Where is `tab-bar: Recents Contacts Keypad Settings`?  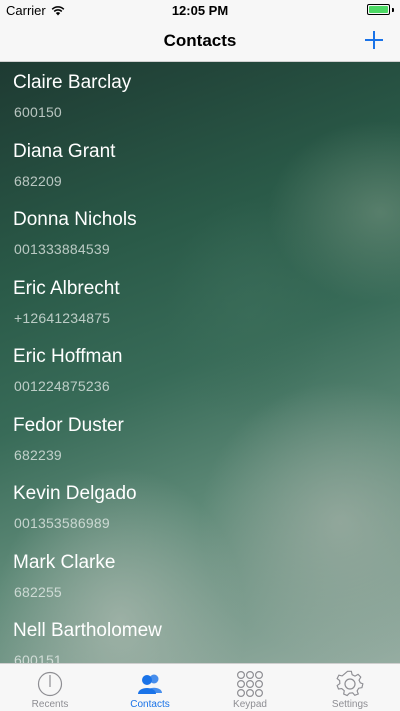 tab-bar: Recents Contacts Keypad Settings is located at coordinates (200, 687).